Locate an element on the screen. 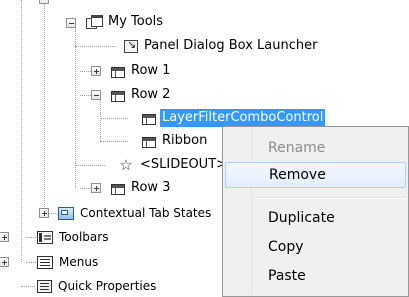 This screenshot has width=409, height=297. tree-node-panel-dialog-box-launcher: Panel Dialog Box Launcher is located at coordinates (221, 46).